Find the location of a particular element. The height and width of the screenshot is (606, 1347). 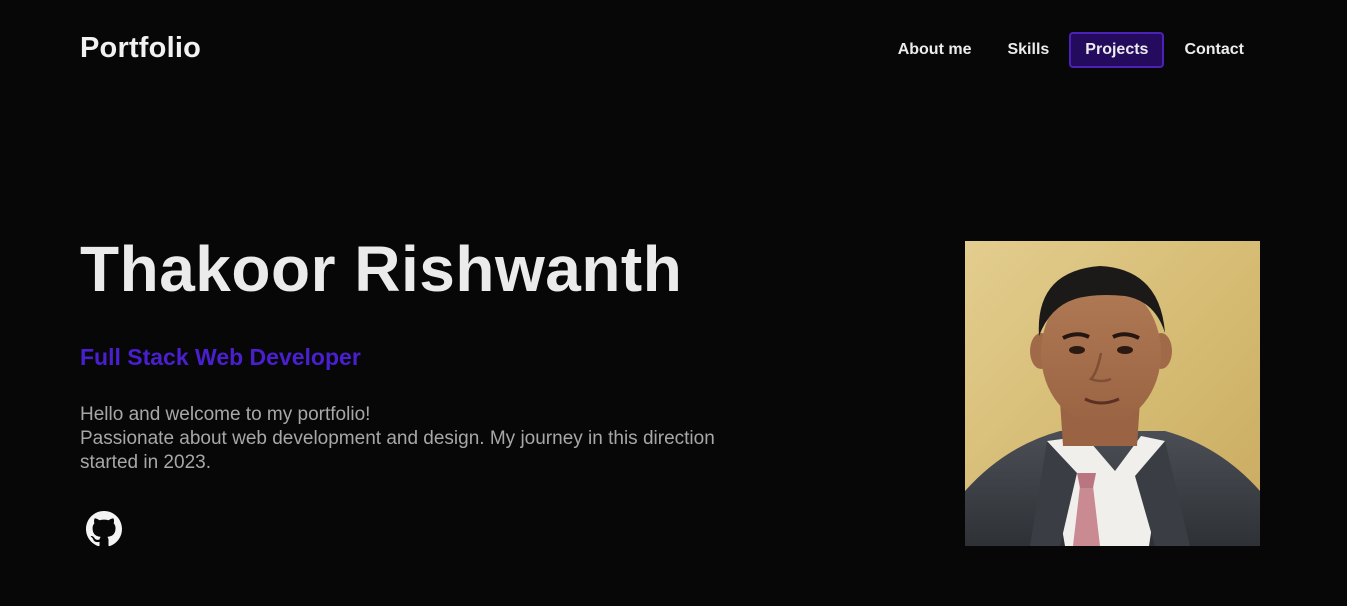

github-icon is located at coordinates (104, 529).